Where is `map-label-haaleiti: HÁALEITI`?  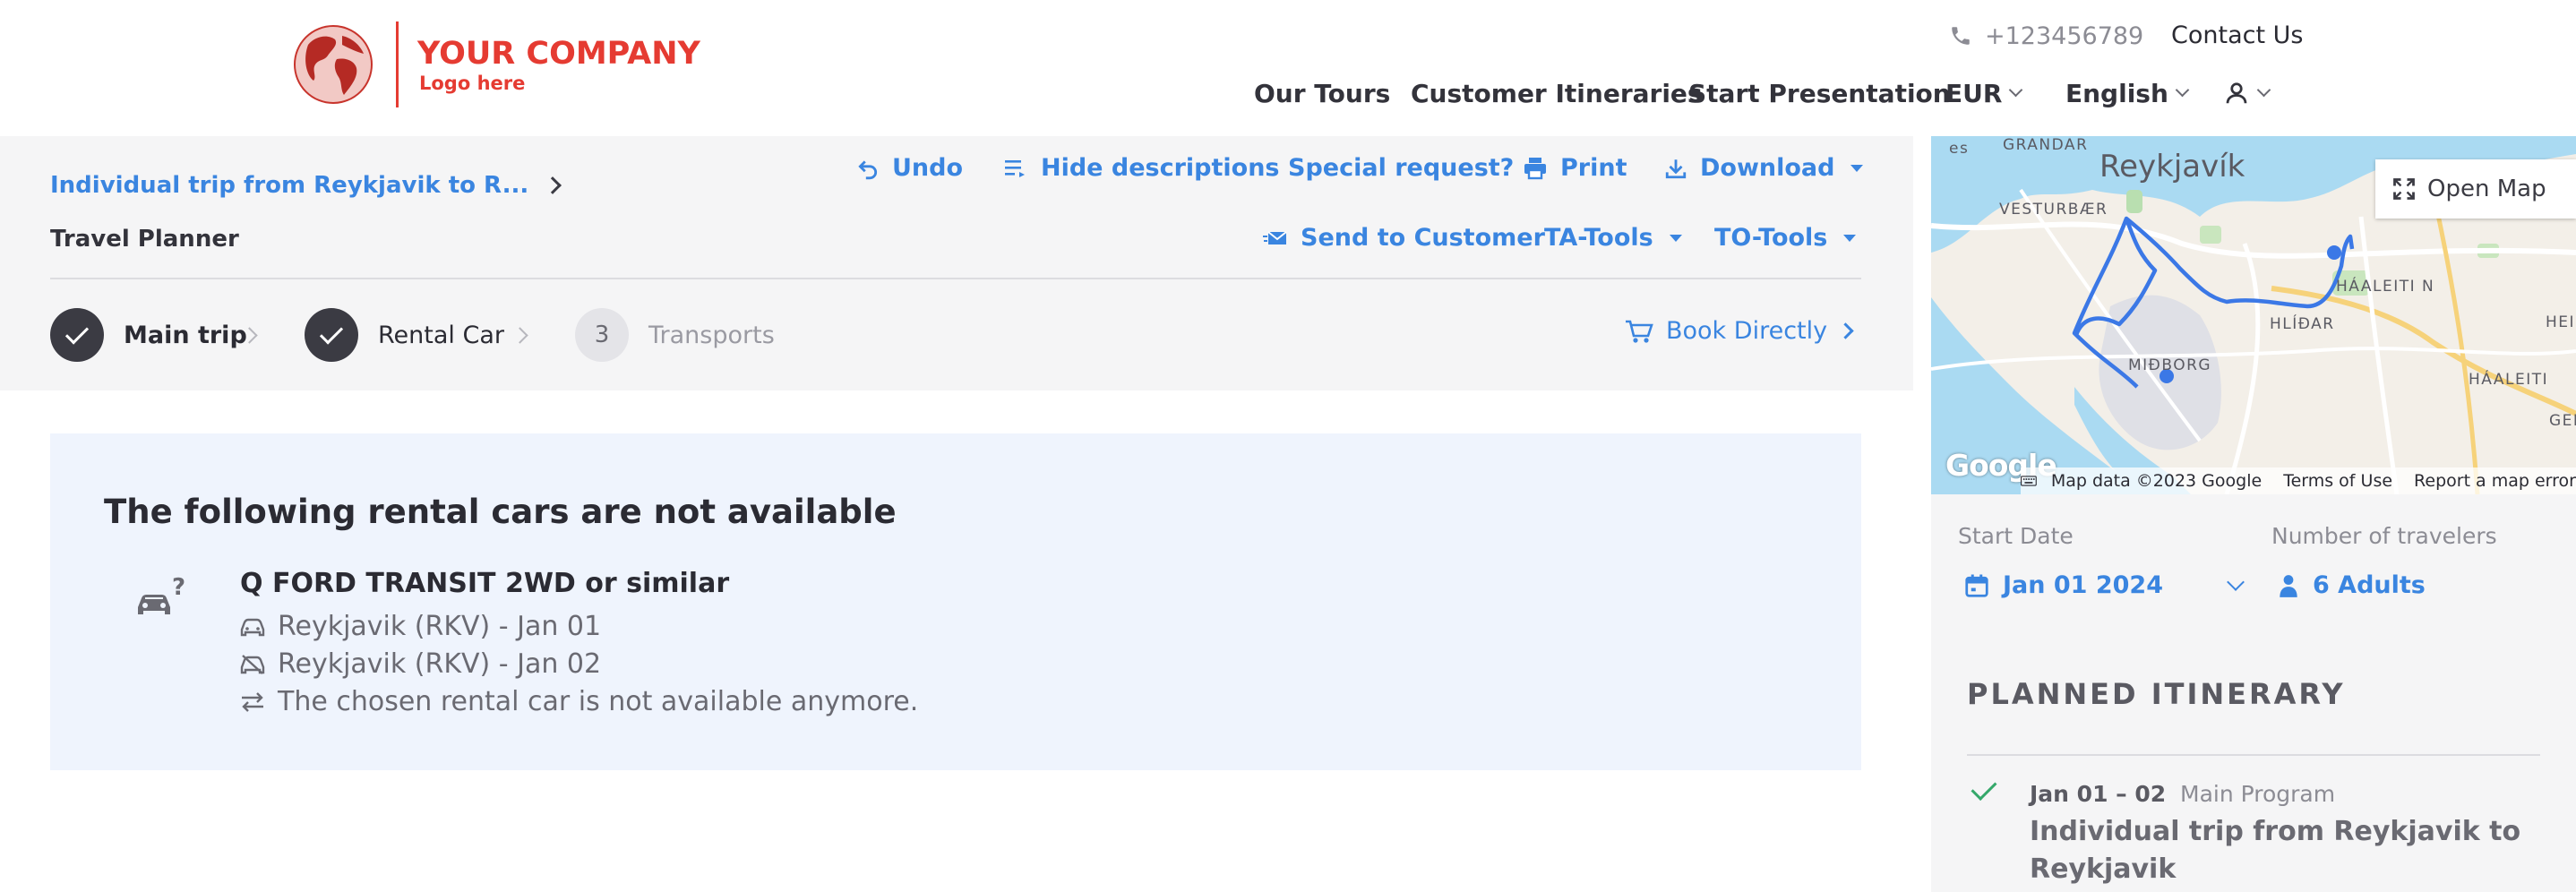 map-label-haaleiti: HÁALEITI is located at coordinates (2509, 380).